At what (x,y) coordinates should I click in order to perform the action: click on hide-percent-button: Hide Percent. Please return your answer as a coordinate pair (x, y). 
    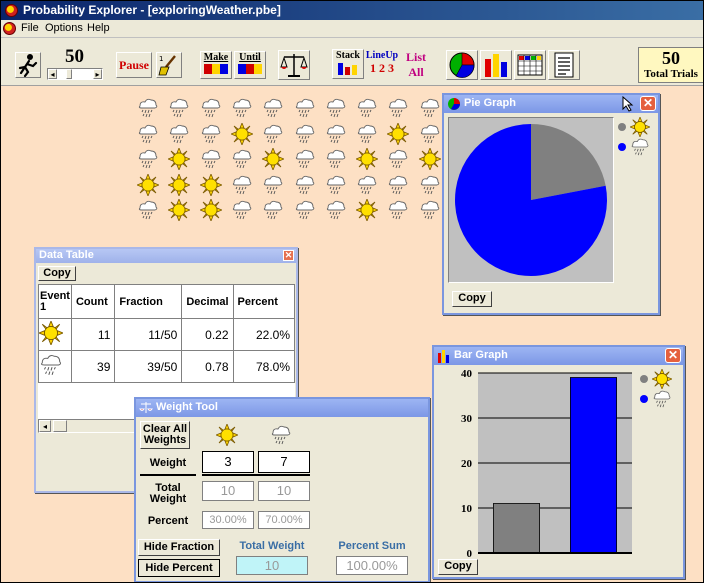
    Looking at the image, I should click on (179, 568).